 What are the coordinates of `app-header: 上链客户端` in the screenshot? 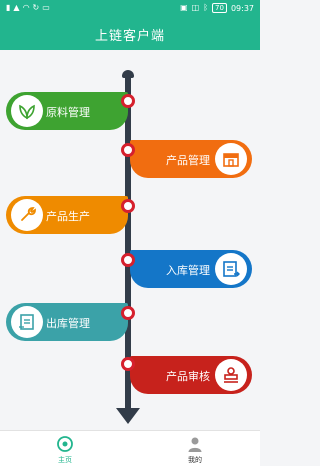 It's located at (130, 33).